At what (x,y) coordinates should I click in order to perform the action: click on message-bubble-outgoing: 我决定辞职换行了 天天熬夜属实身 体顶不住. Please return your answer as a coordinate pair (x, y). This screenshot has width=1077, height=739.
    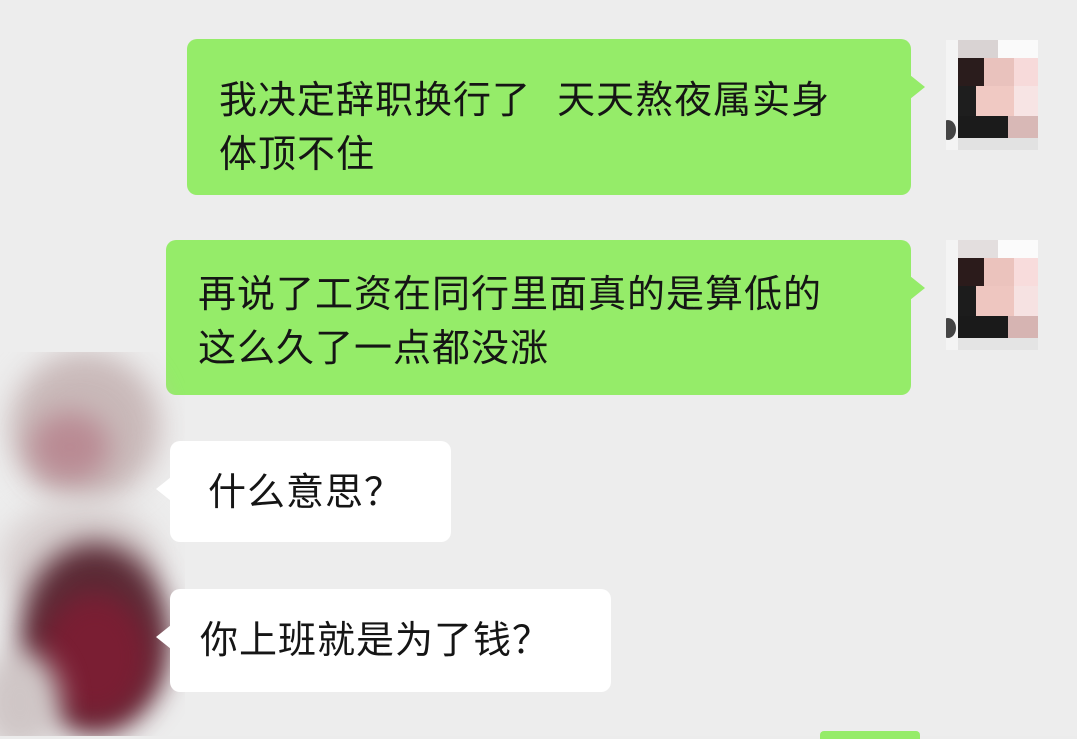
    Looking at the image, I should click on (556, 117).